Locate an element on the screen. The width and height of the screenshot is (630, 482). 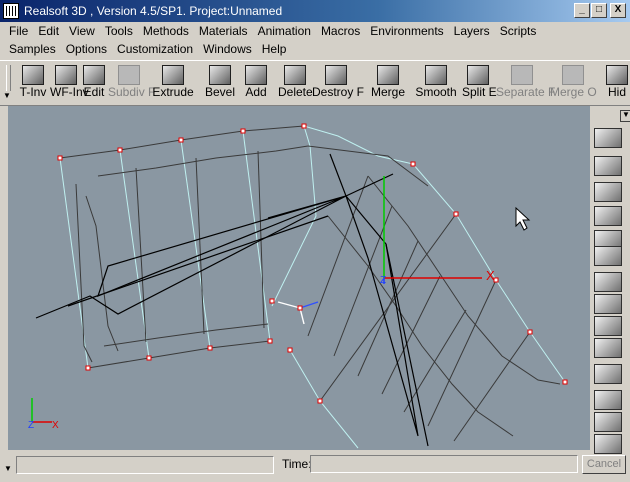
hide-icon is located at coordinates (617, 75).